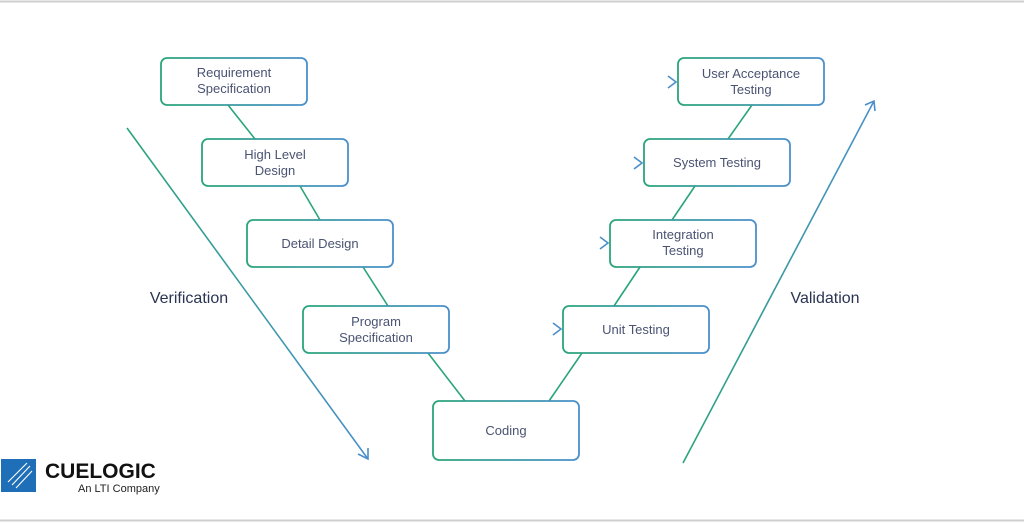 Image resolution: width=1024 pixels, height=522 pixels. Describe the element at coordinates (636, 329) in the screenshot. I see `unit-testing-label: Unit Testing` at that location.